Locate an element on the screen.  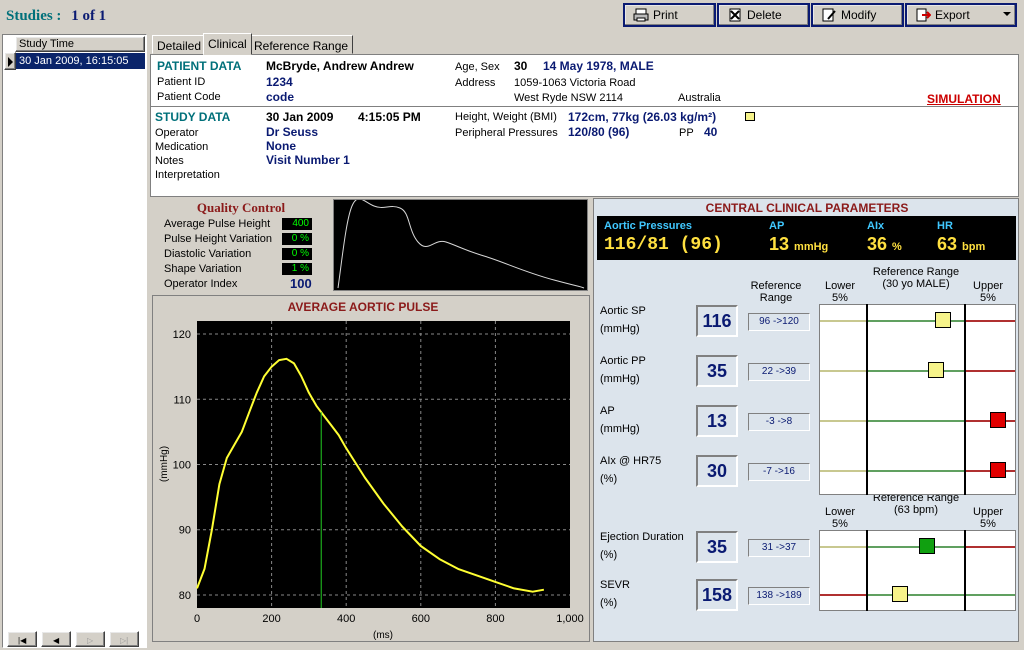
patient-code-label: Patient Code is located at coordinates (189, 97).